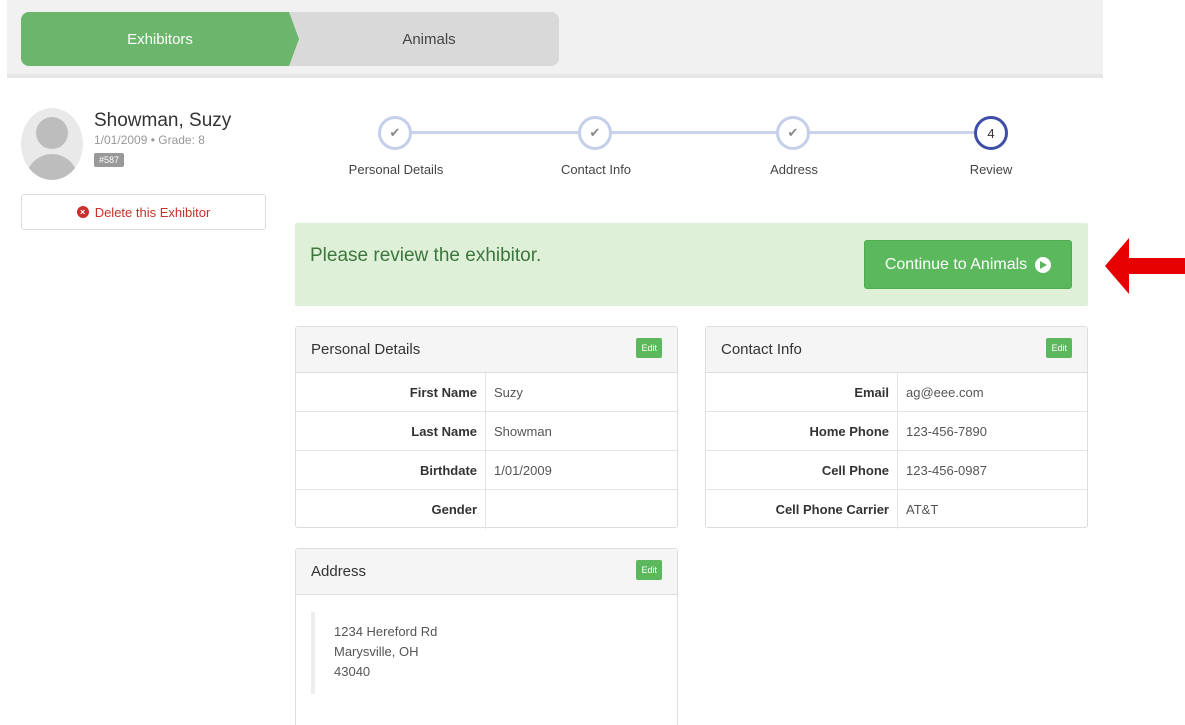 Image resolution: width=1185 pixels, height=725 pixels. I want to click on delete-exhibitor-label: Delete this Exhibitor, so click(152, 212).